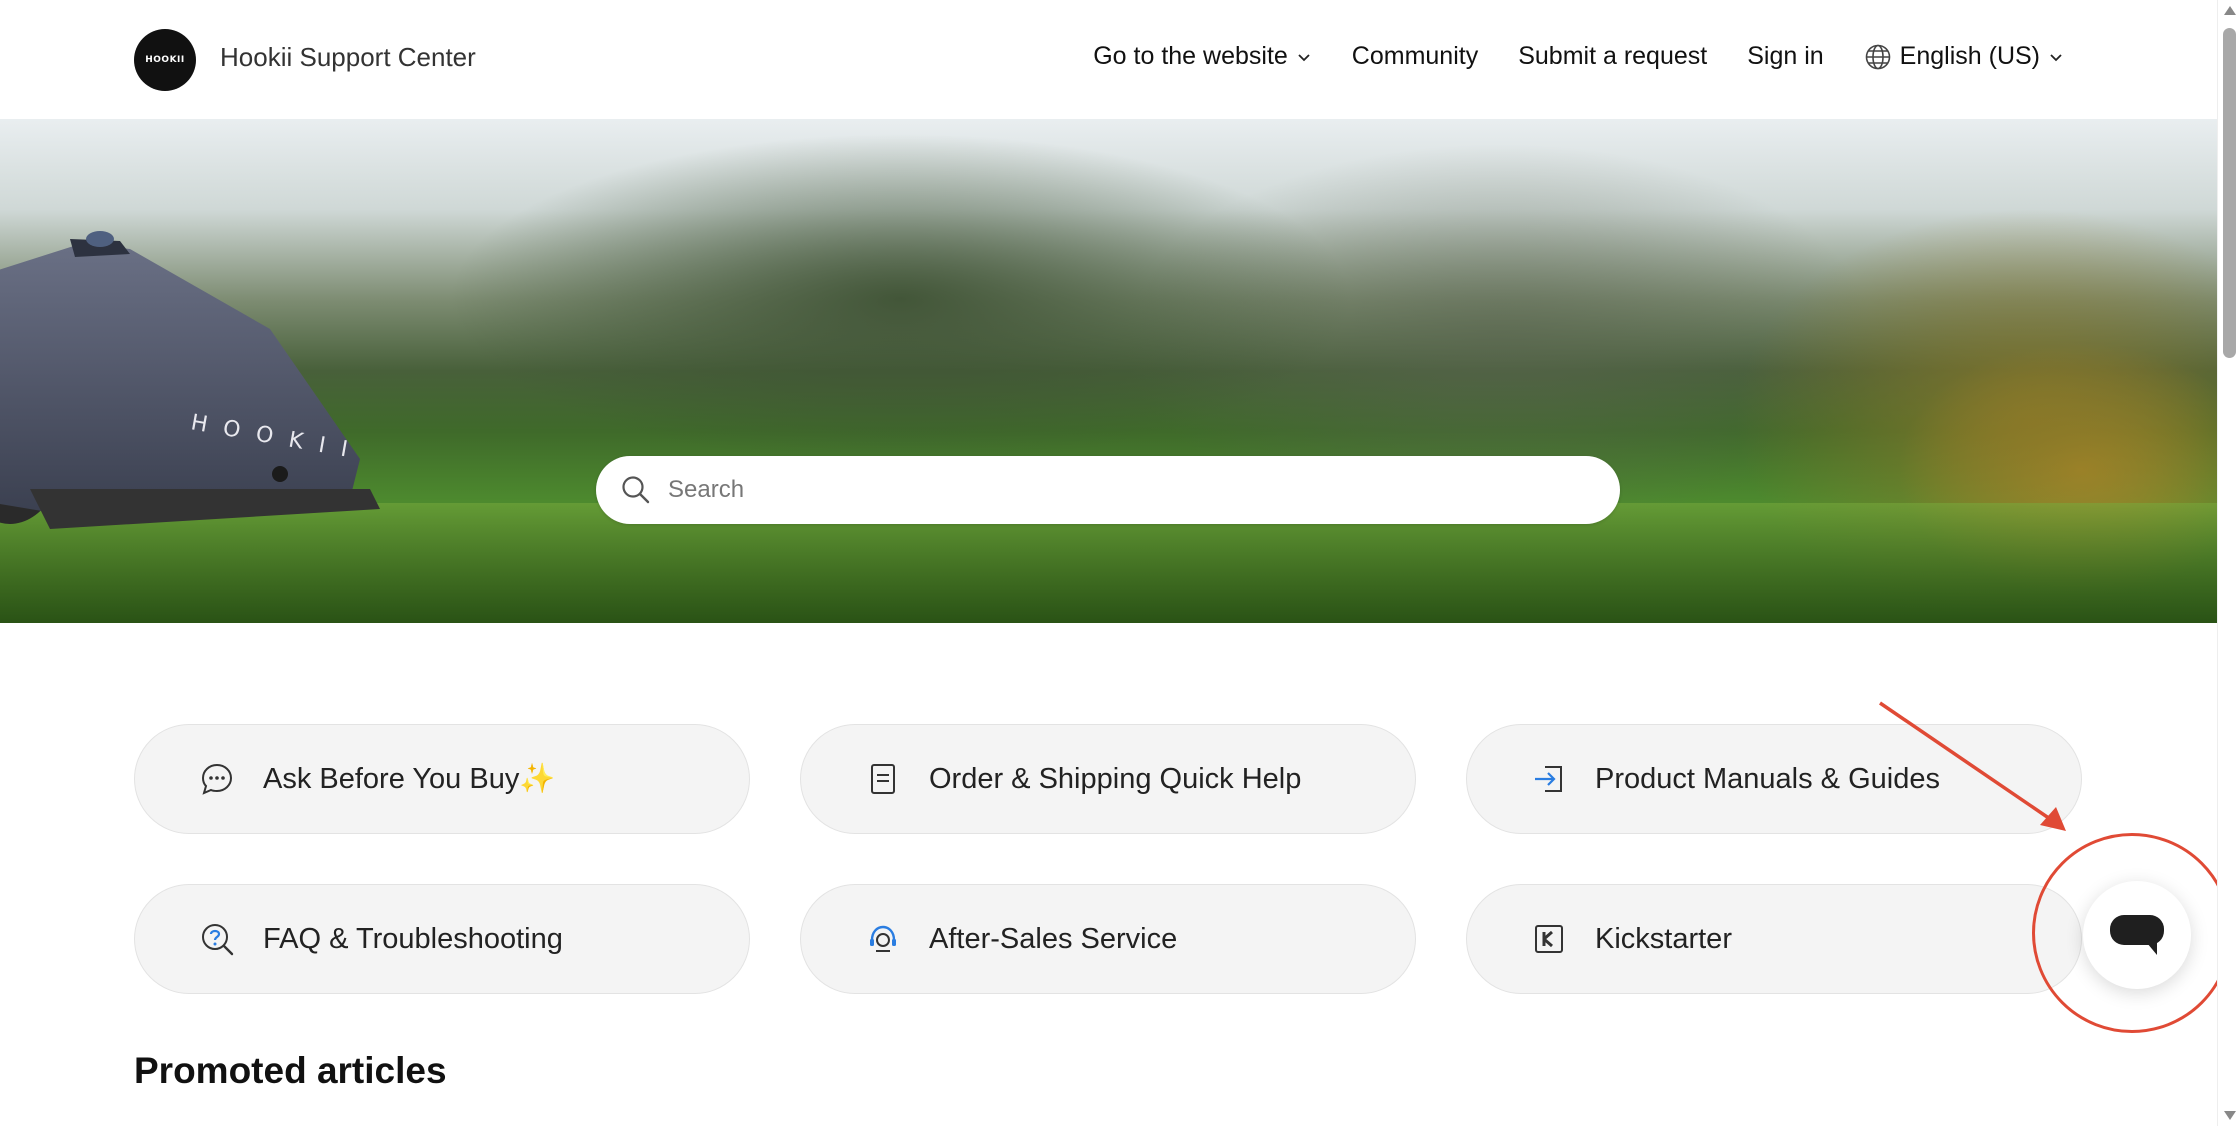 Image resolution: width=2240 pixels, height=1126 pixels. I want to click on nav-sign-in: Sign in, so click(1785, 56).